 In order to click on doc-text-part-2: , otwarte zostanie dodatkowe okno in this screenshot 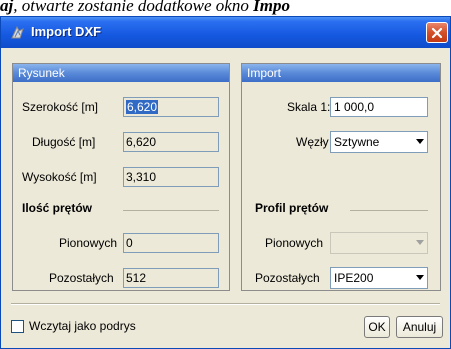, I will do `click(133, 7)`.